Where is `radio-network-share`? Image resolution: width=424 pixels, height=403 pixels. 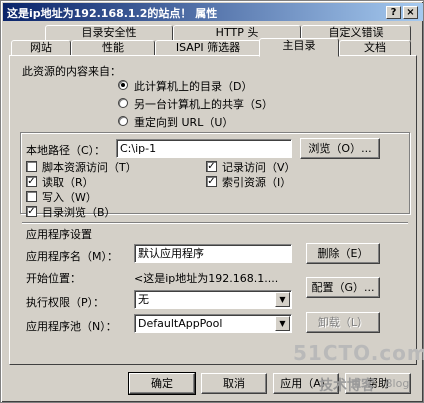
radio-network-share is located at coordinates (123, 103).